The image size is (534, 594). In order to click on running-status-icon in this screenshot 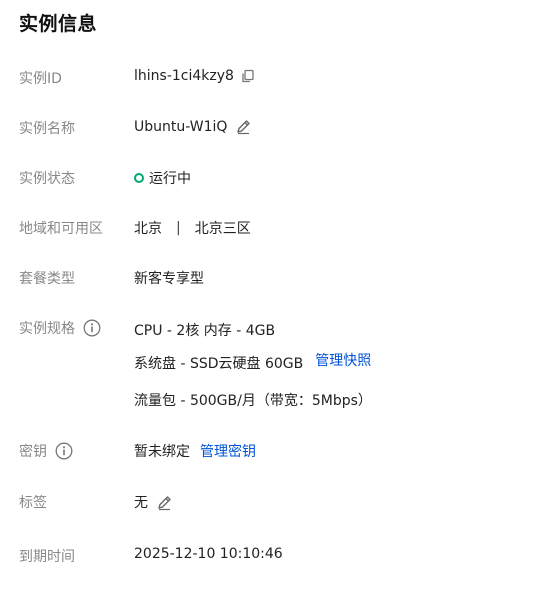, I will do `click(139, 178)`.